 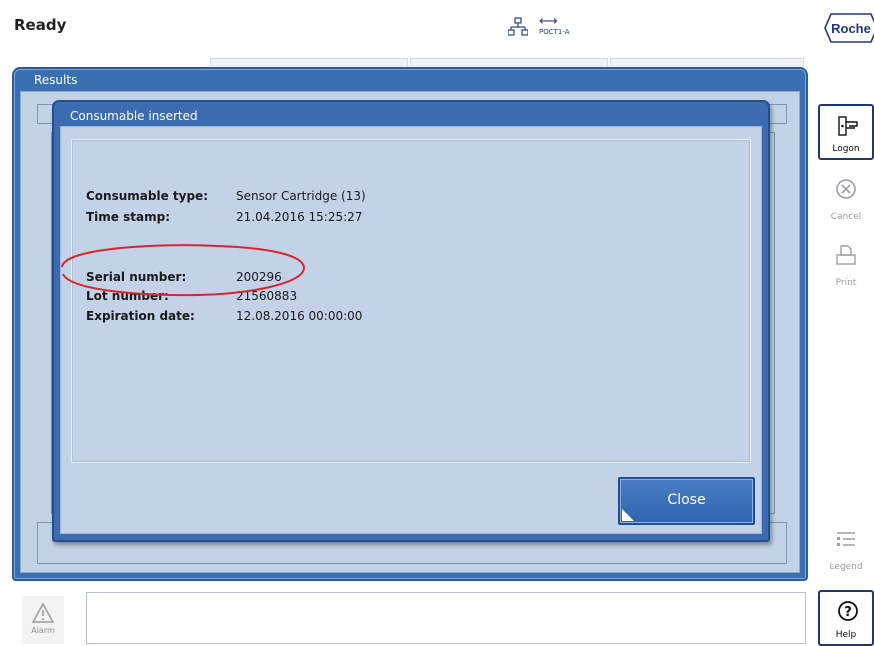 I want to click on interface-label: POCT1-A, so click(x=554, y=32).